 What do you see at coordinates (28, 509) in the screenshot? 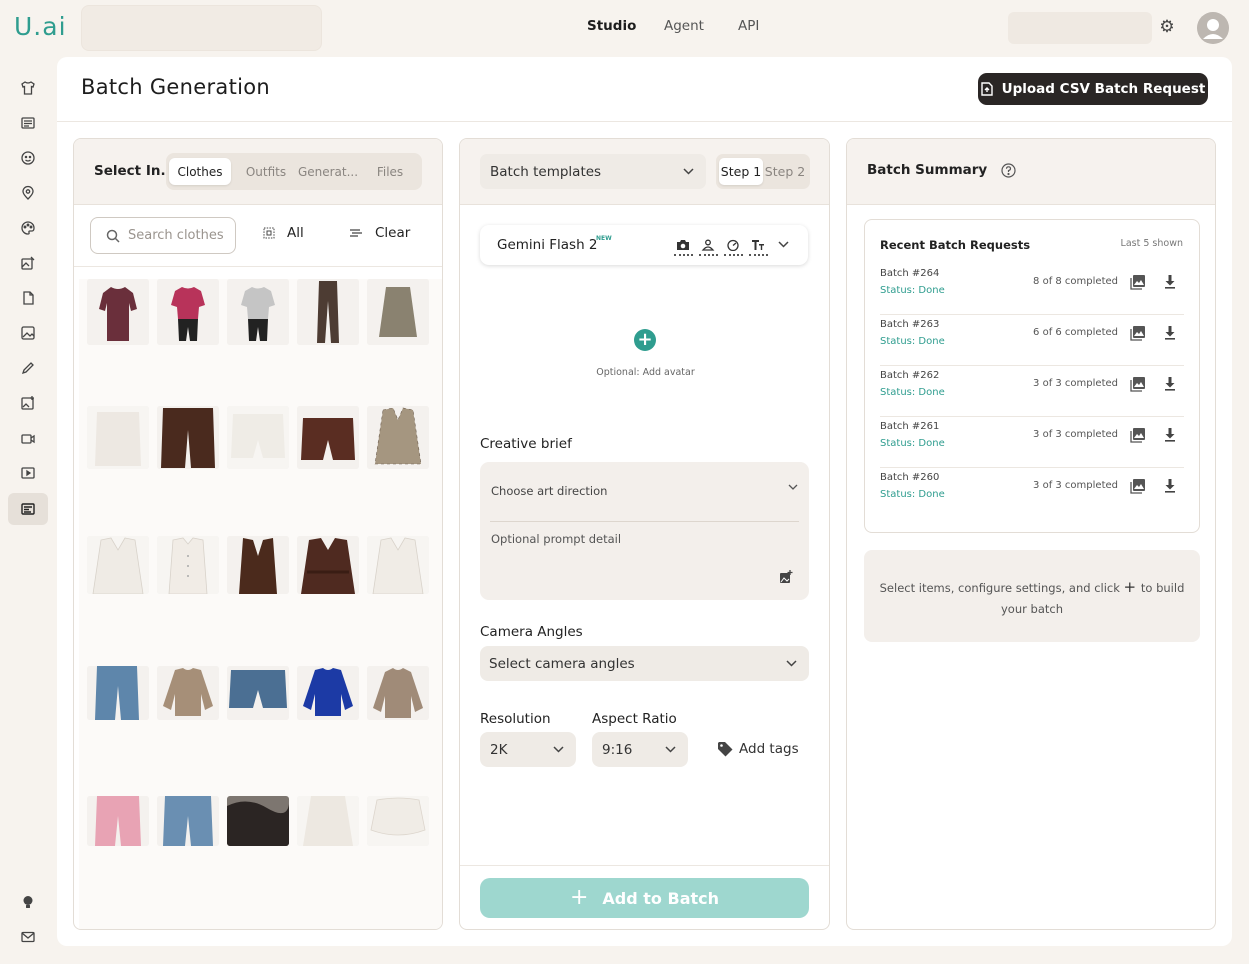
I see `batch-icon` at bounding box center [28, 509].